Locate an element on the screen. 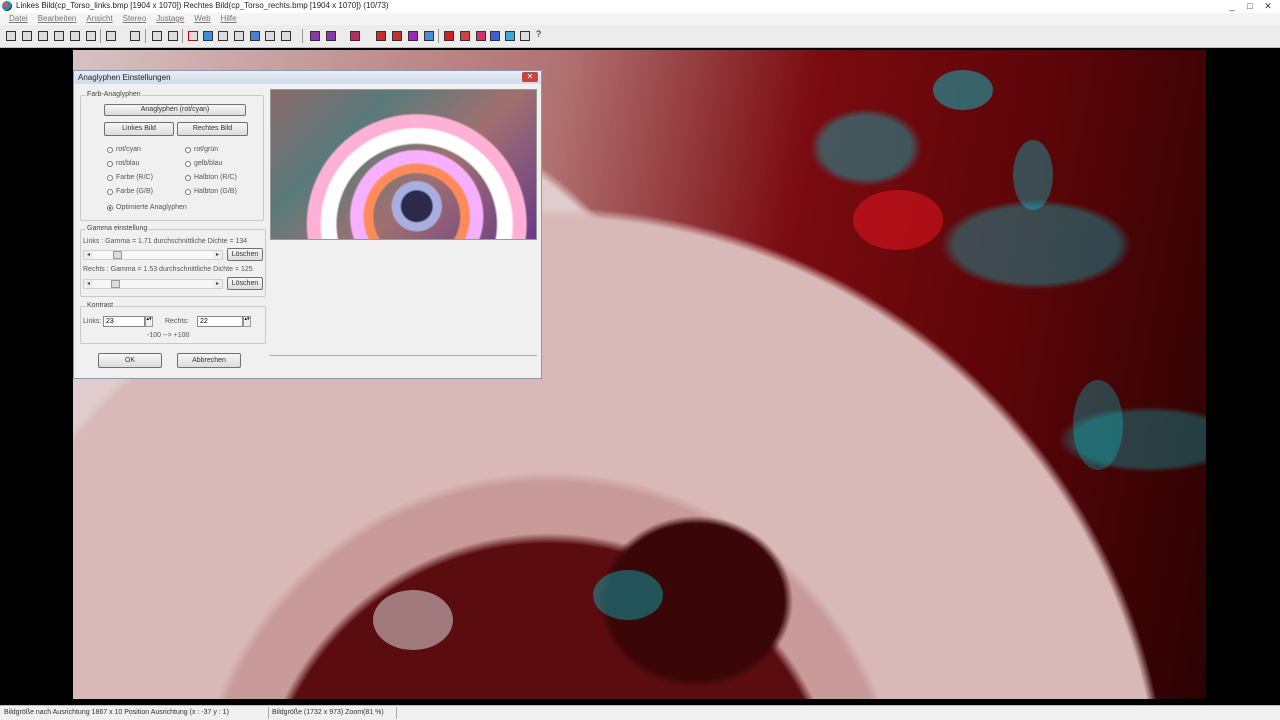 The image size is (1280, 720). anaglyph-mode-icon is located at coordinates (355, 36).